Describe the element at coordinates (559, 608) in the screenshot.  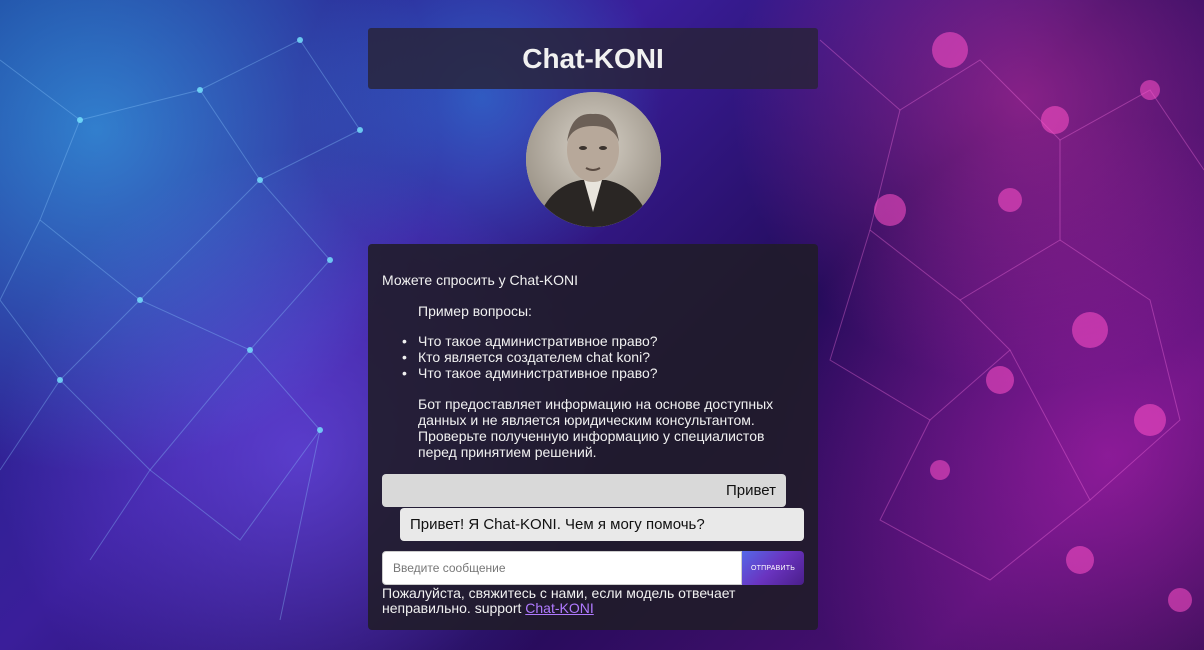
I see `support-link: Chat-KONI` at that location.